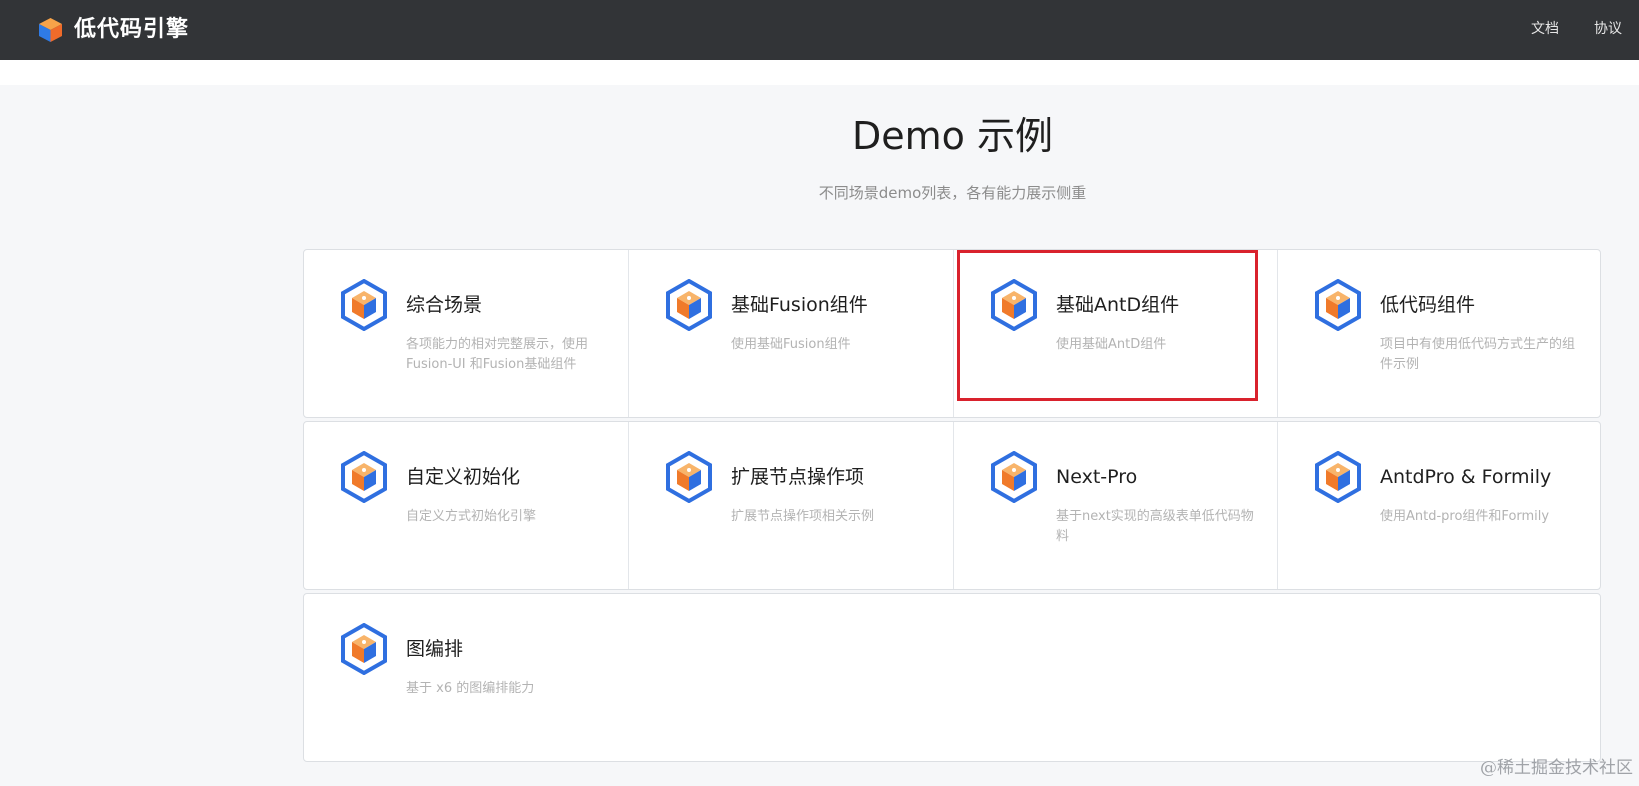 This screenshot has width=1639, height=786. Describe the element at coordinates (1478, 354) in the screenshot. I see `card-description: 项目中有使用低代码方式生产的组件示例` at that location.